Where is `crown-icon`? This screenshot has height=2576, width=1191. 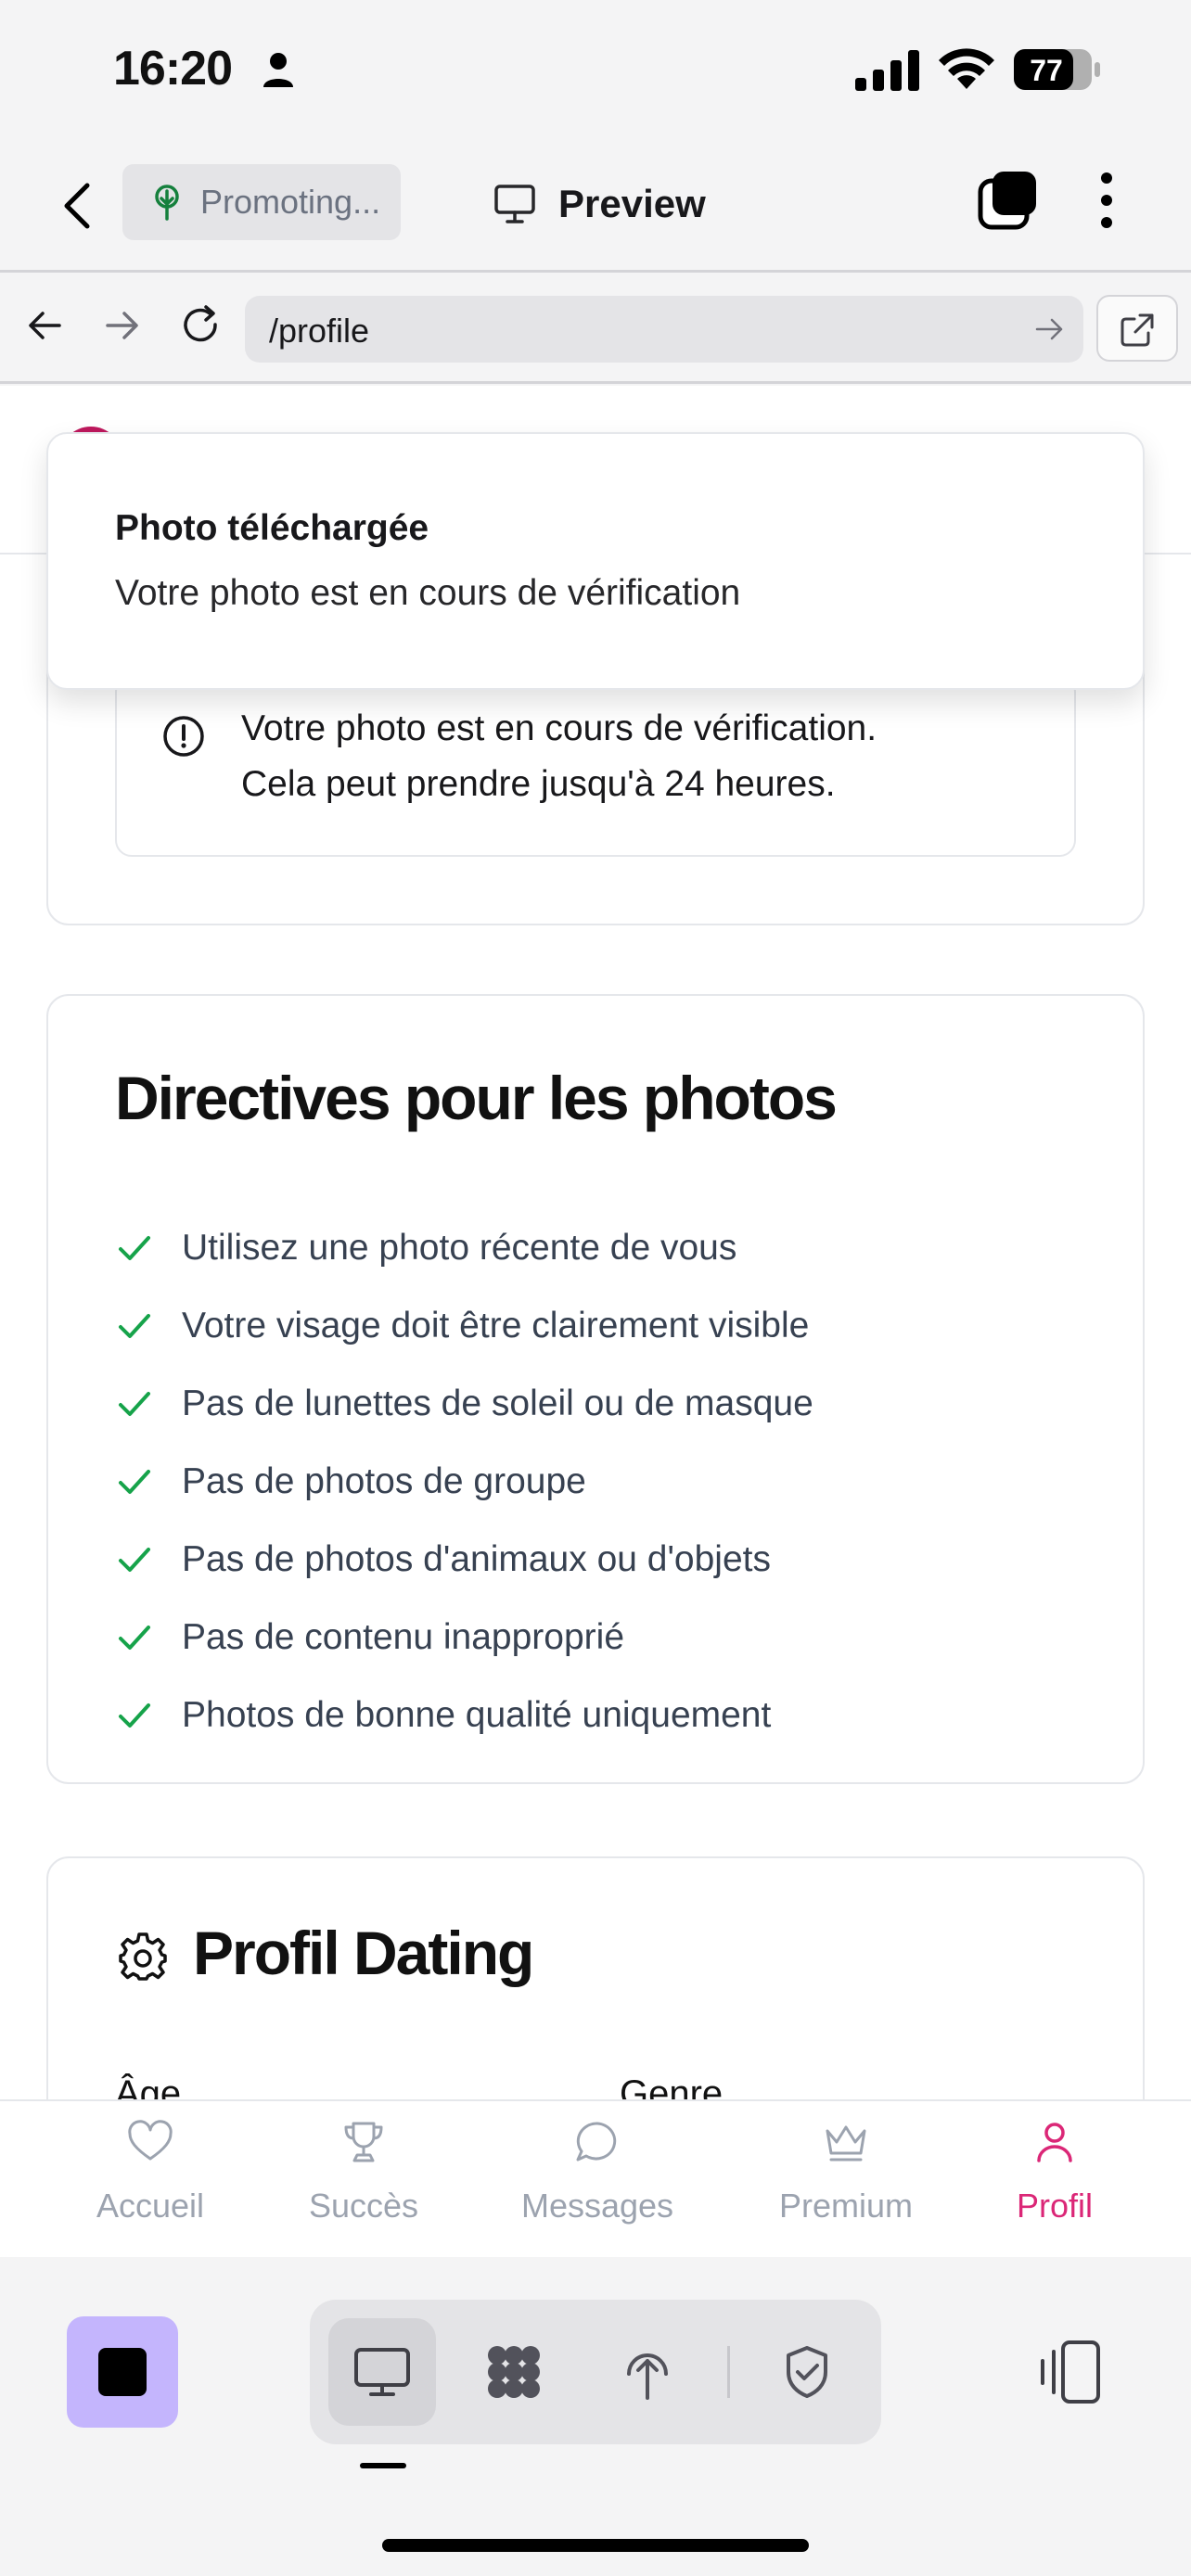 crown-icon is located at coordinates (846, 2143).